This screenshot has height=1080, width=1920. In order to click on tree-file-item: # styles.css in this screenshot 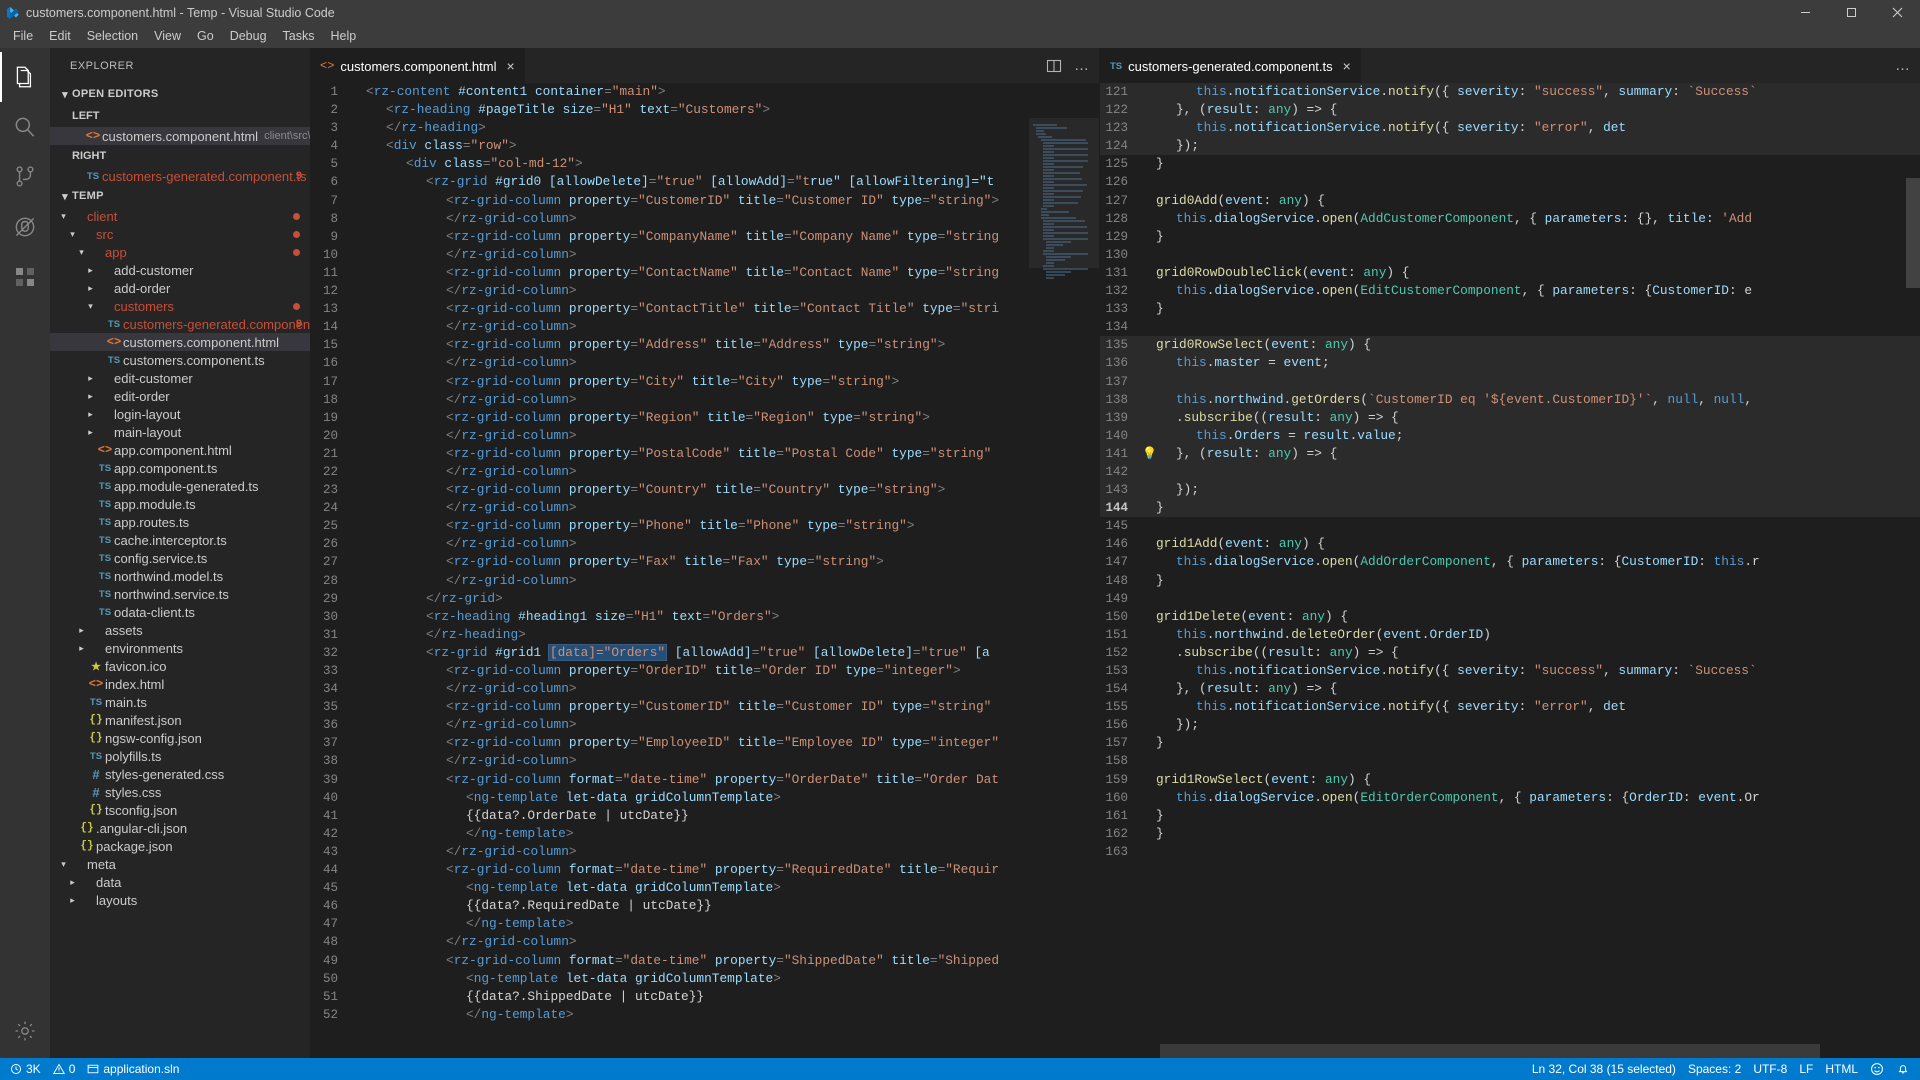, I will do `click(180, 792)`.